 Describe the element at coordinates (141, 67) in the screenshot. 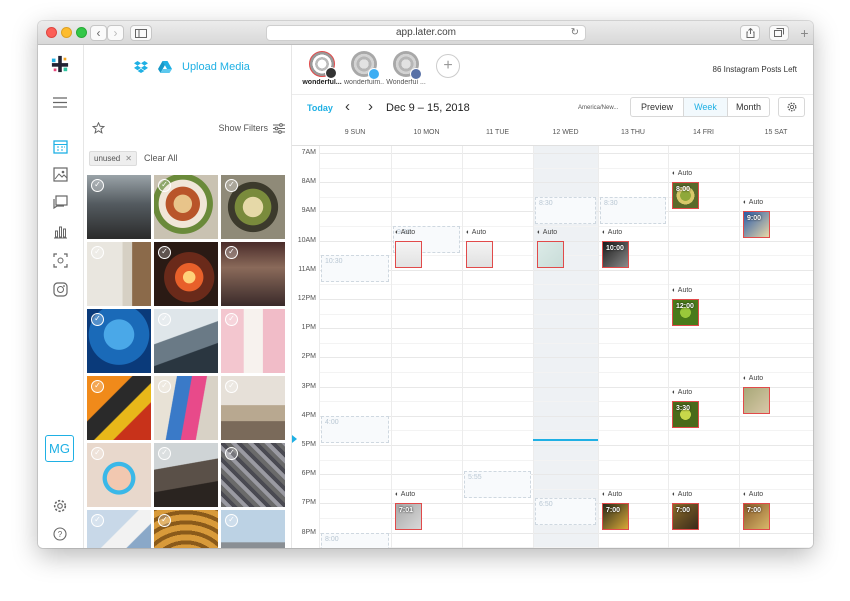

I see `dropbox-icon` at that location.